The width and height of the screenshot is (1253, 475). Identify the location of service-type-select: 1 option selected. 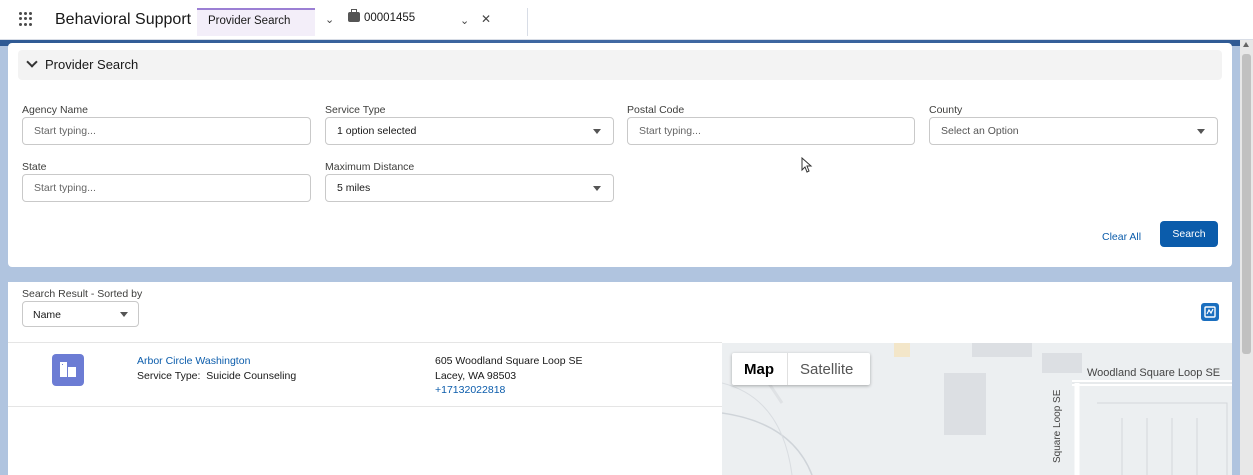
(469, 131).